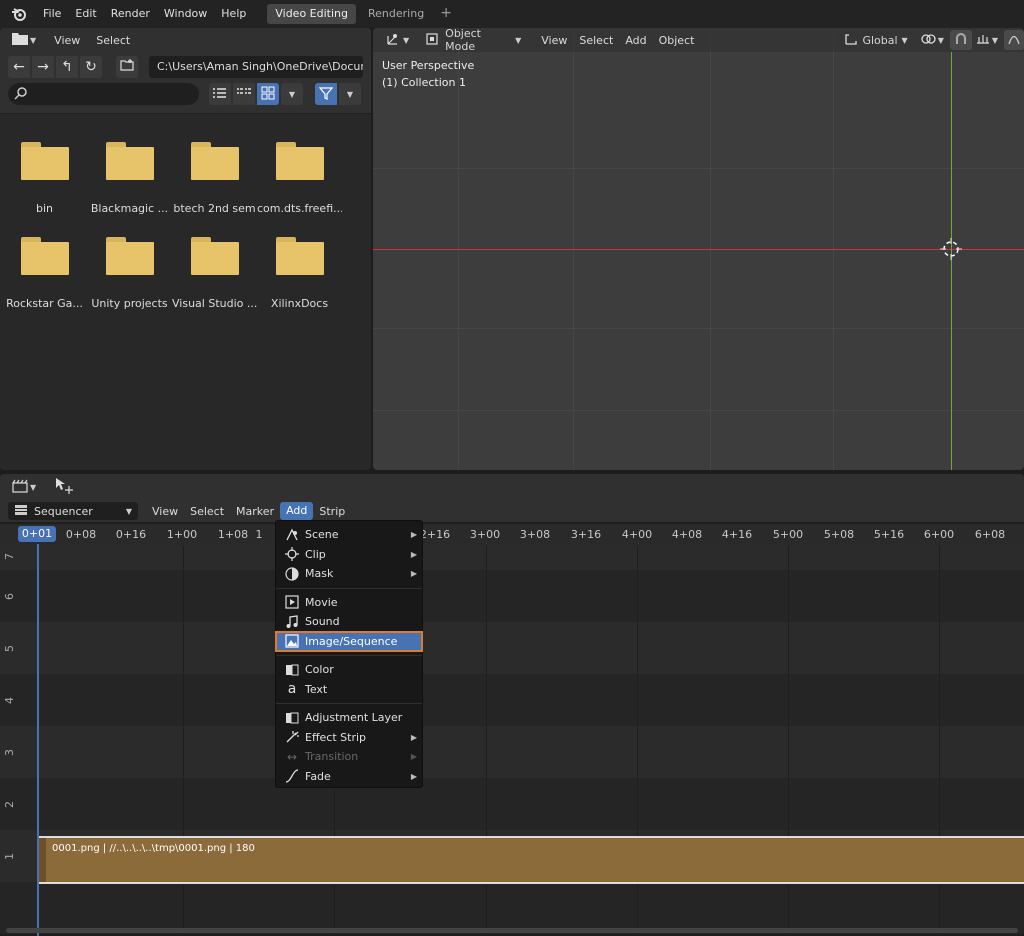  I want to click on fb-menu-select: Select, so click(113, 40).